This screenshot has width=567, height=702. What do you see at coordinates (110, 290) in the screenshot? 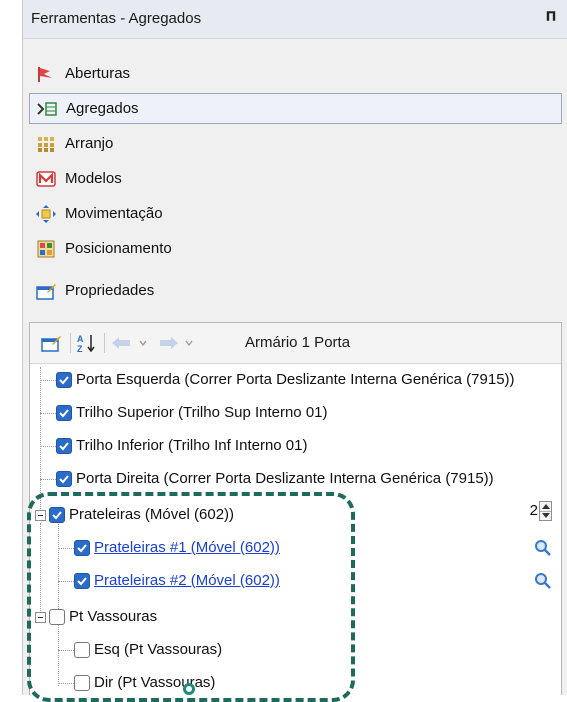
I see `menu-item-label: Propriedades` at bounding box center [110, 290].